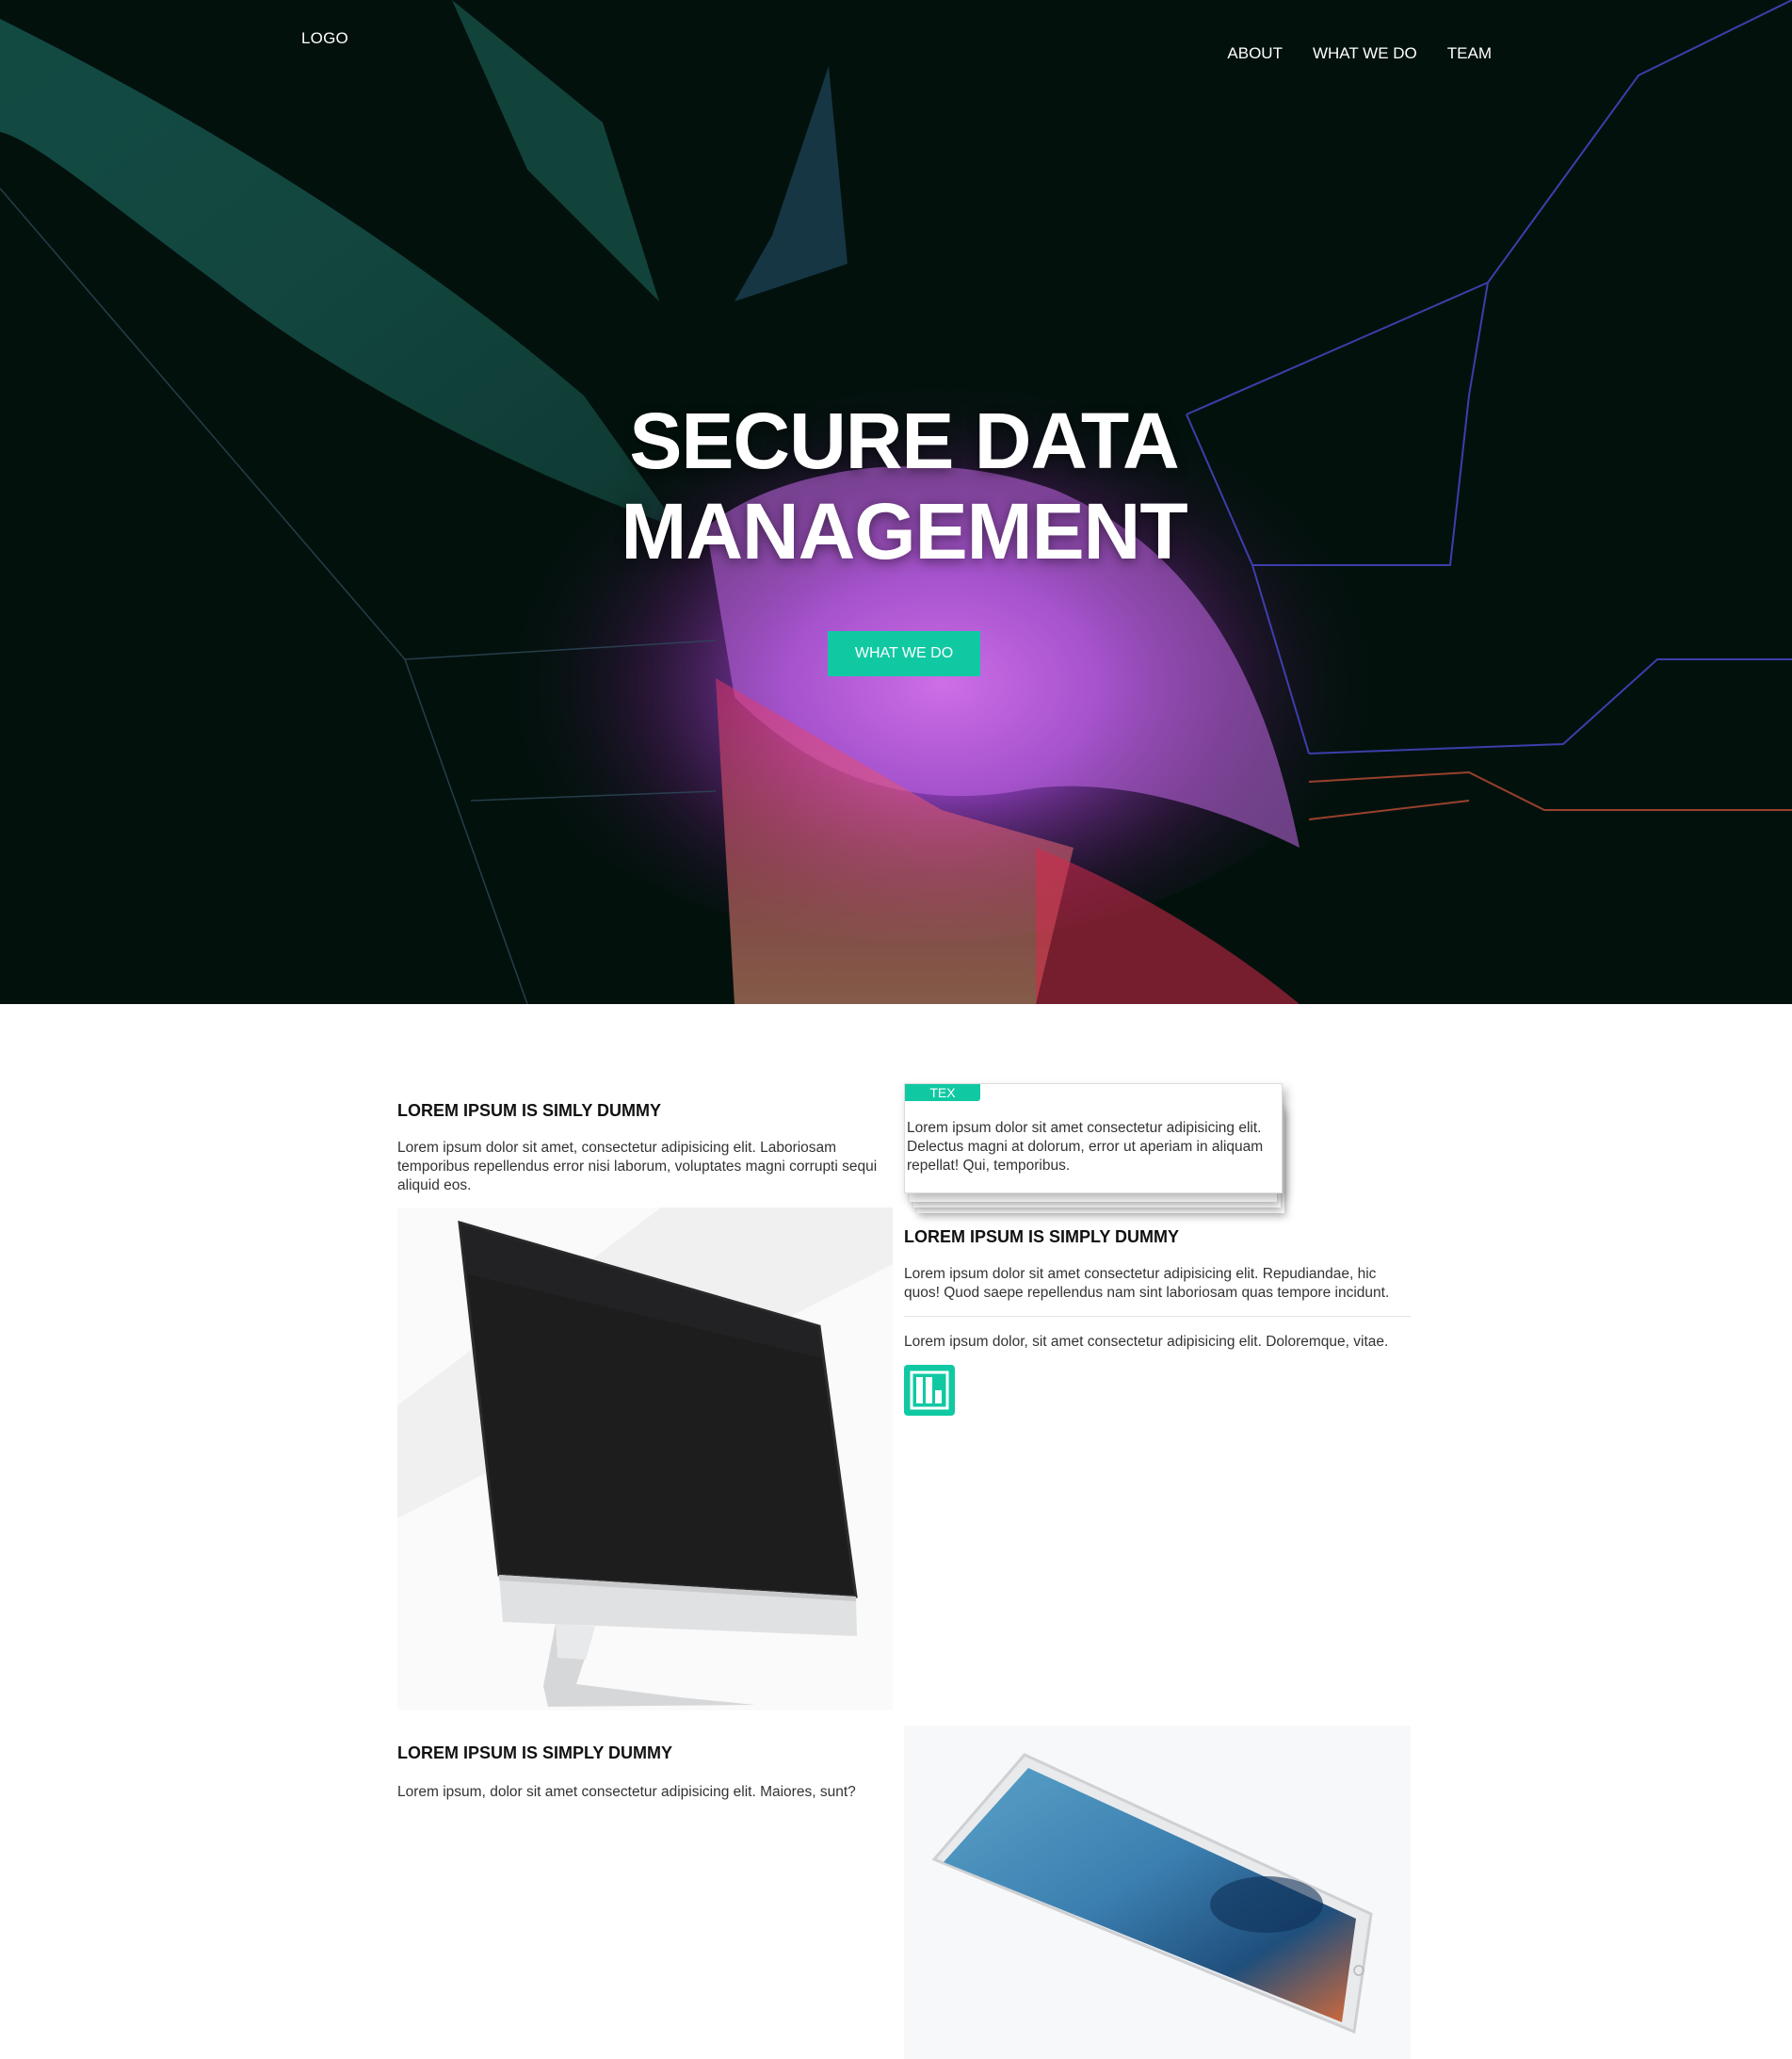  I want to click on nav-link-about: ABOUT, so click(1255, 53).